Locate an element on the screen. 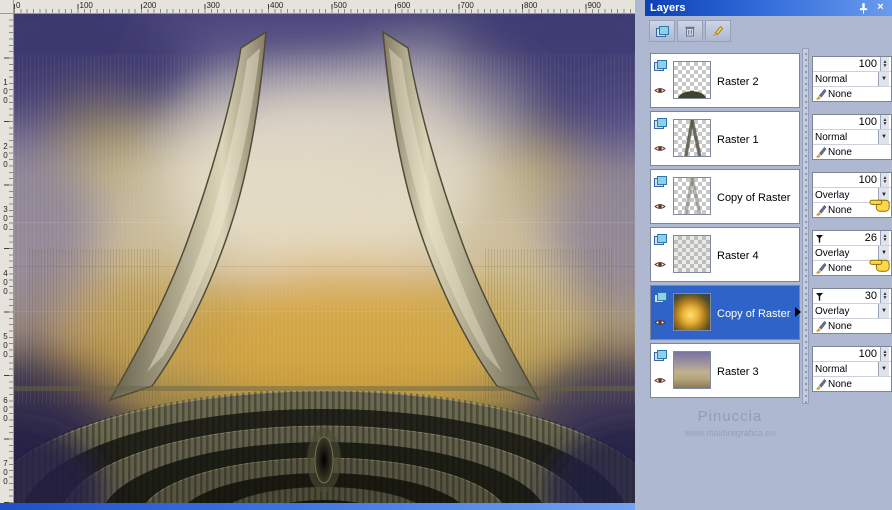  layer-row: Copy of Raster is located at coordinates (725, 196).